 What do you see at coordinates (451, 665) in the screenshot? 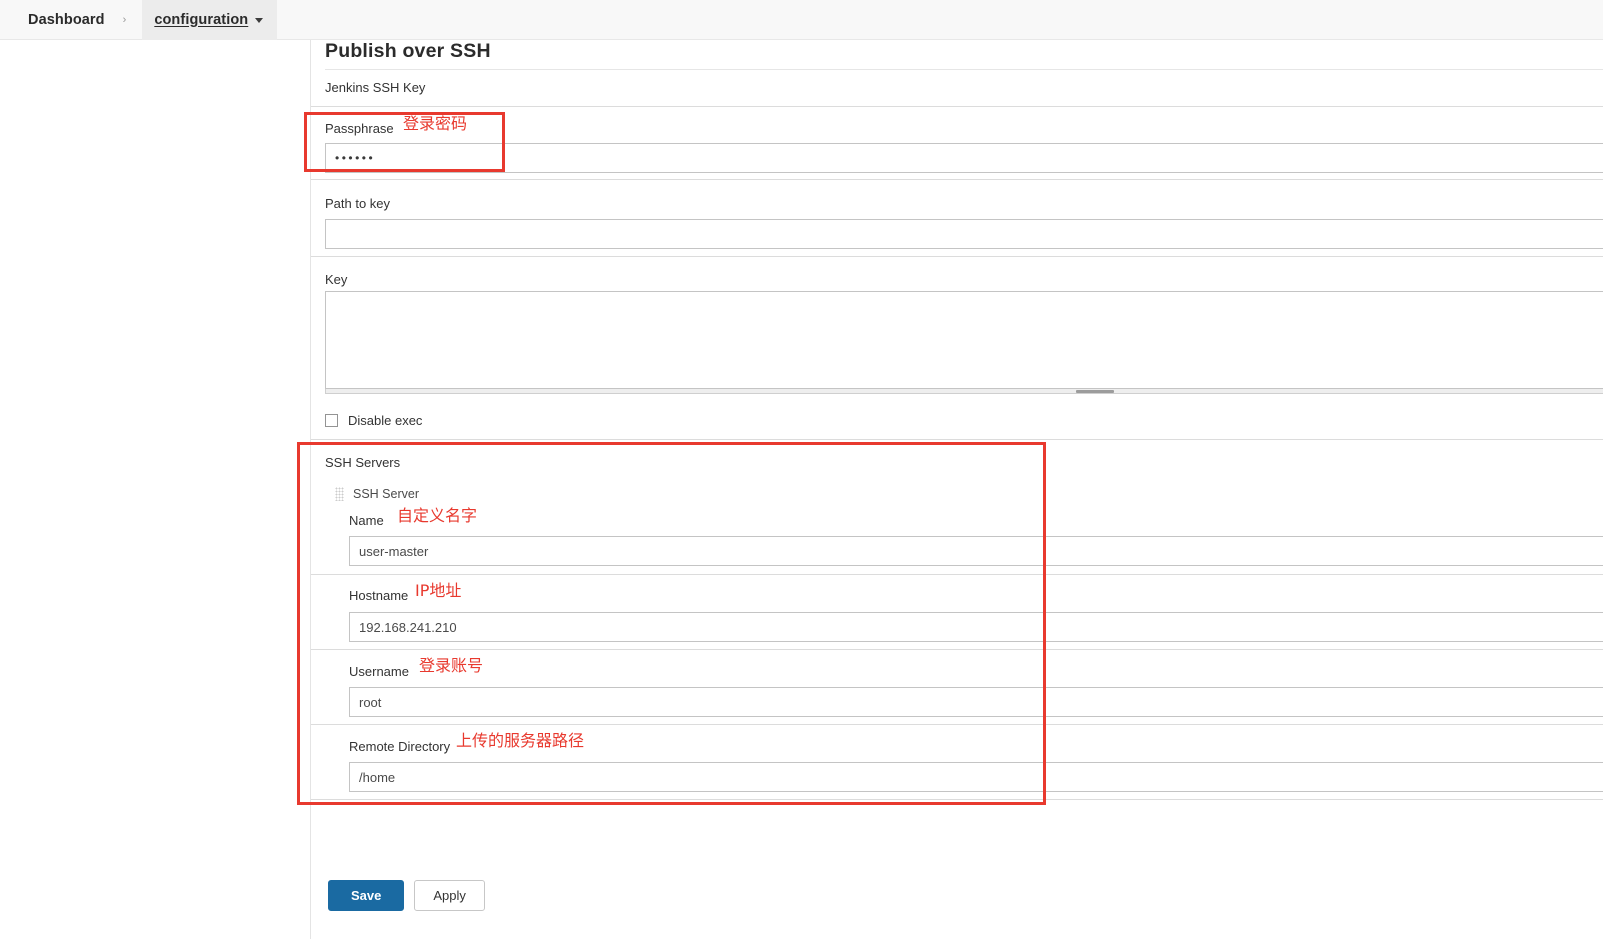
I see `server-username-annotation: 登录账号` at bounding box center [451, 665].